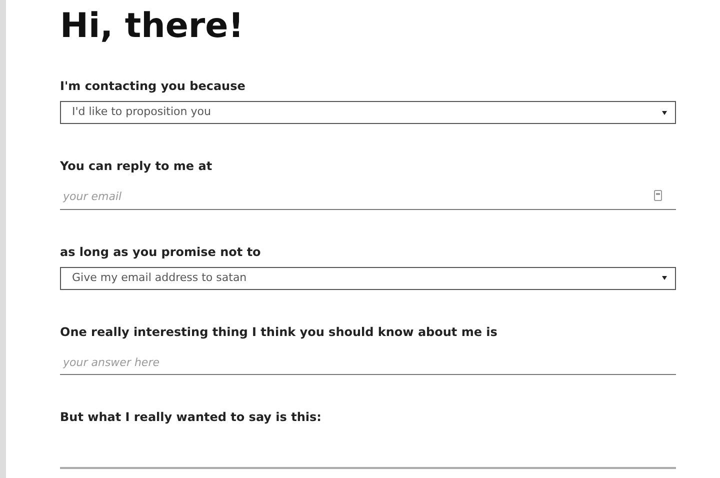 This screenshot has height=478, width=720. Describe the element at coordinates (279, 332) in the screenshot. I see `field-label: One really interesting thing I think you should know about me is` at that location.